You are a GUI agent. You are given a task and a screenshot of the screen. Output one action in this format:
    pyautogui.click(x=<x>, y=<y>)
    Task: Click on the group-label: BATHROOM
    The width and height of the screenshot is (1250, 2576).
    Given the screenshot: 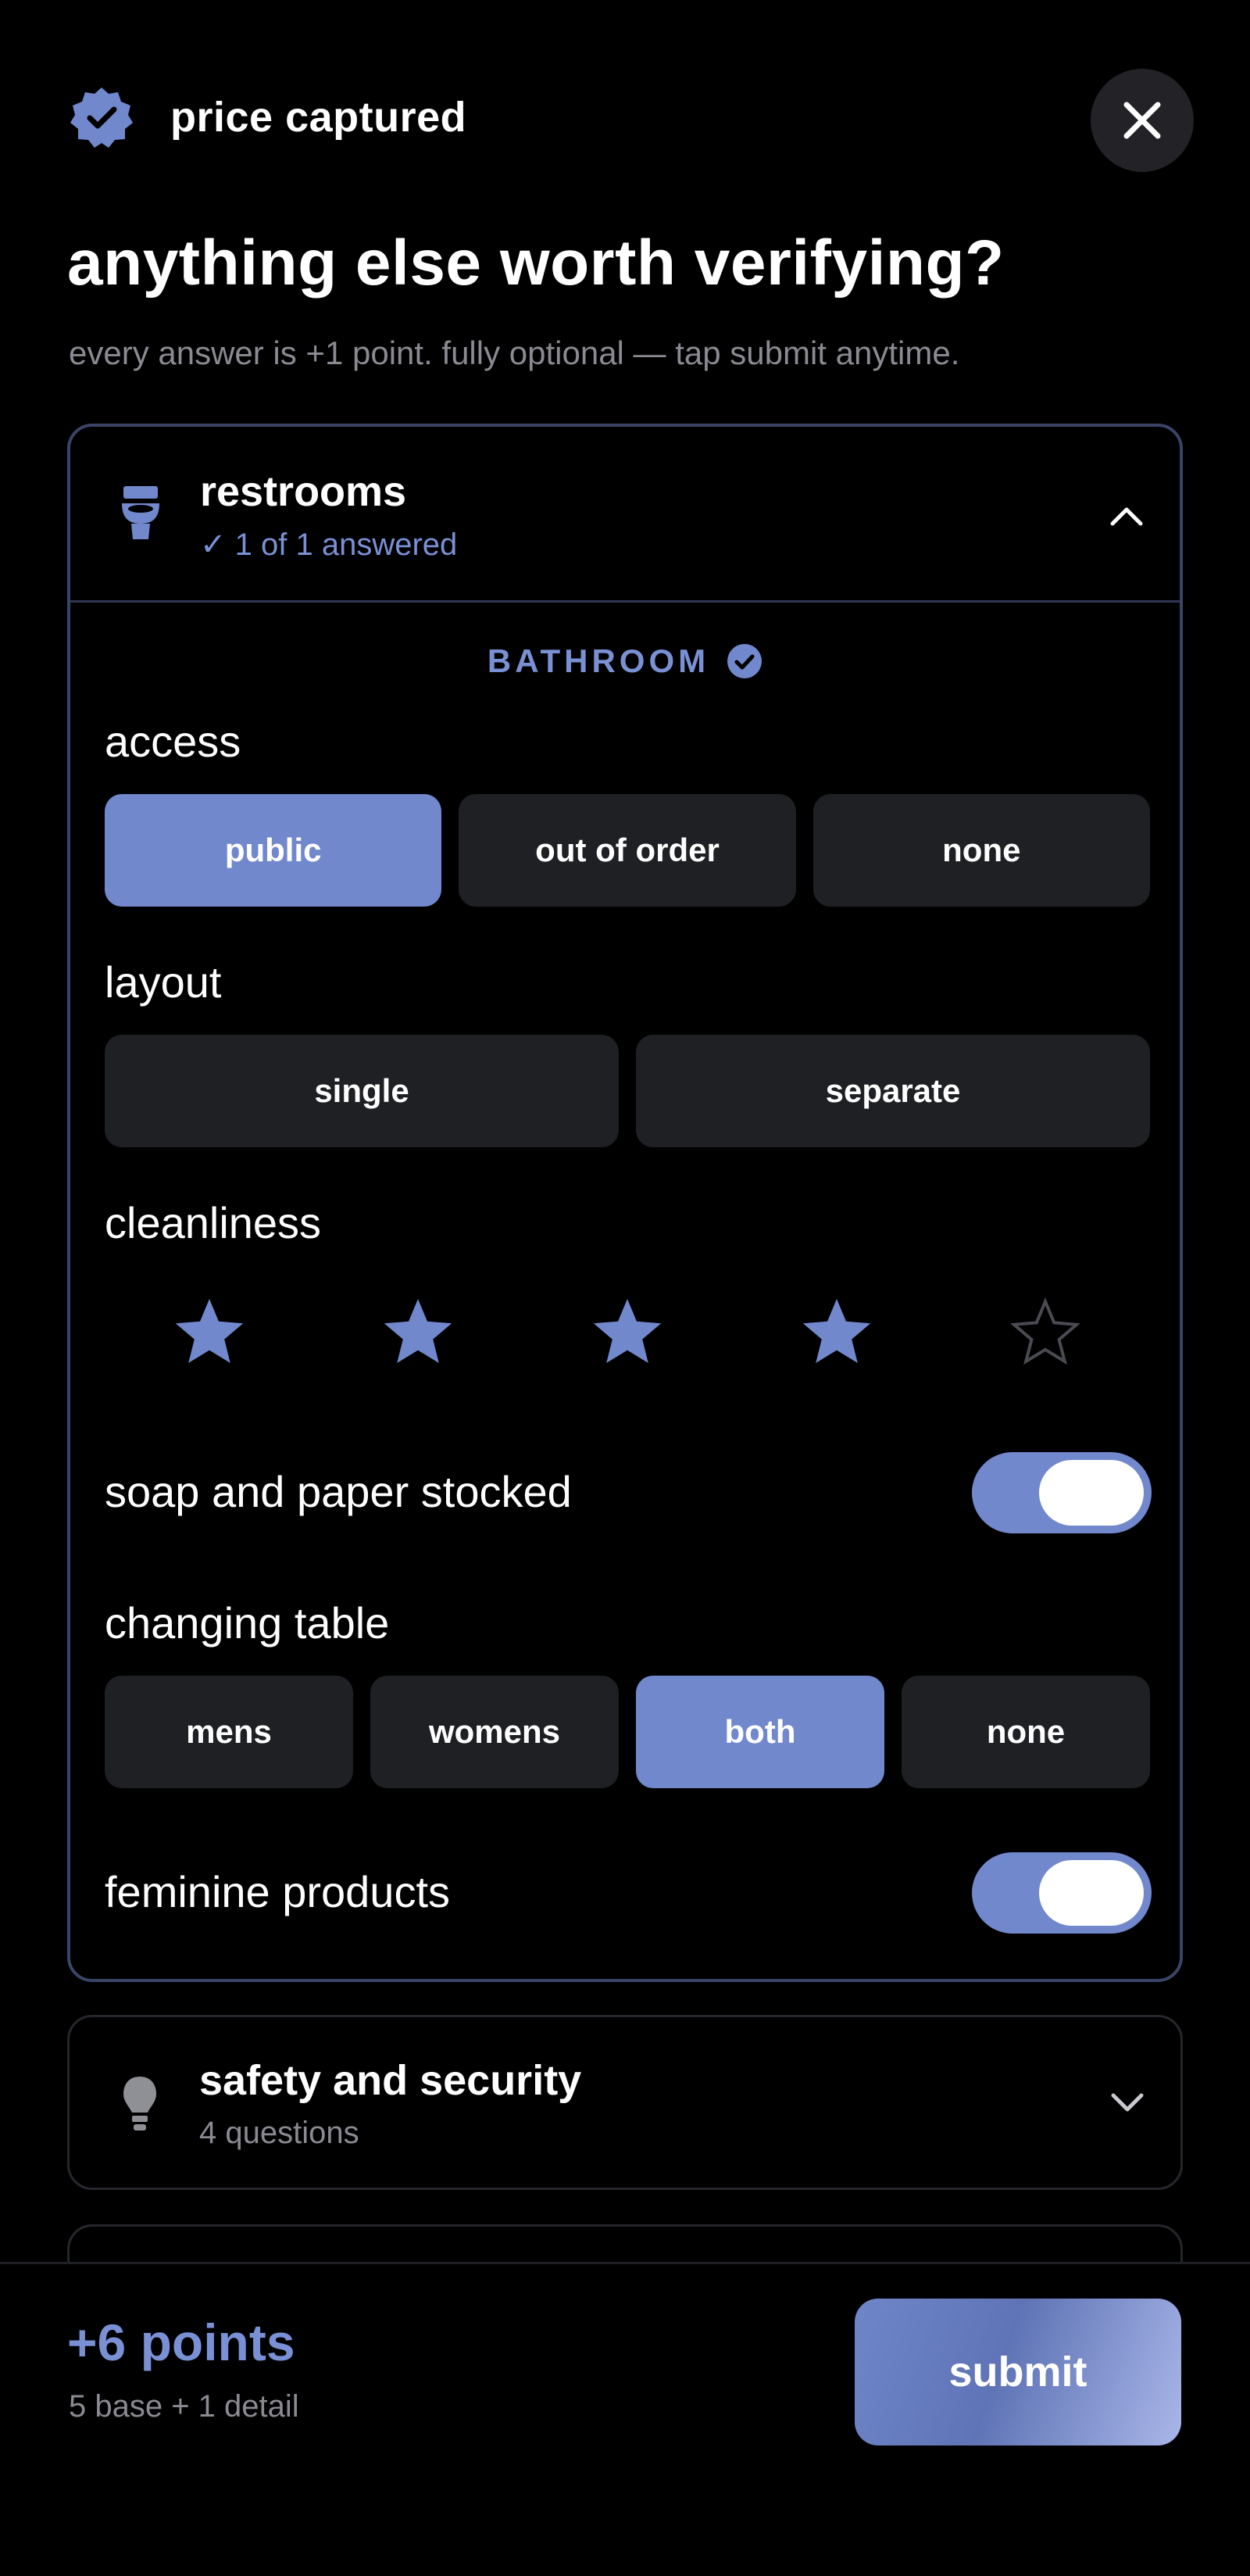 What is the action you would take?
    pyautogui.click(x=625, y=661)
    